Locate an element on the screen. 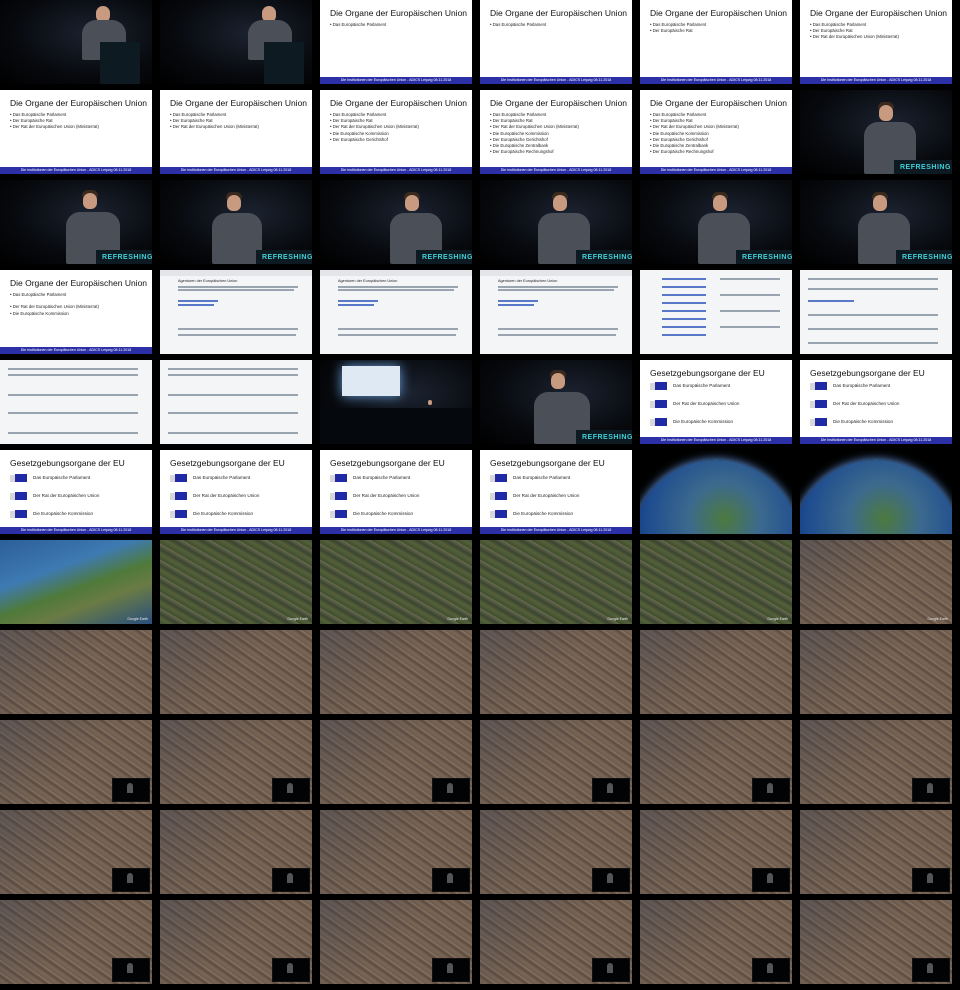 This screenshot has height=990, width=960. slide-title: Die Organe der Europäischen Union is located at coordinates (399, 13).